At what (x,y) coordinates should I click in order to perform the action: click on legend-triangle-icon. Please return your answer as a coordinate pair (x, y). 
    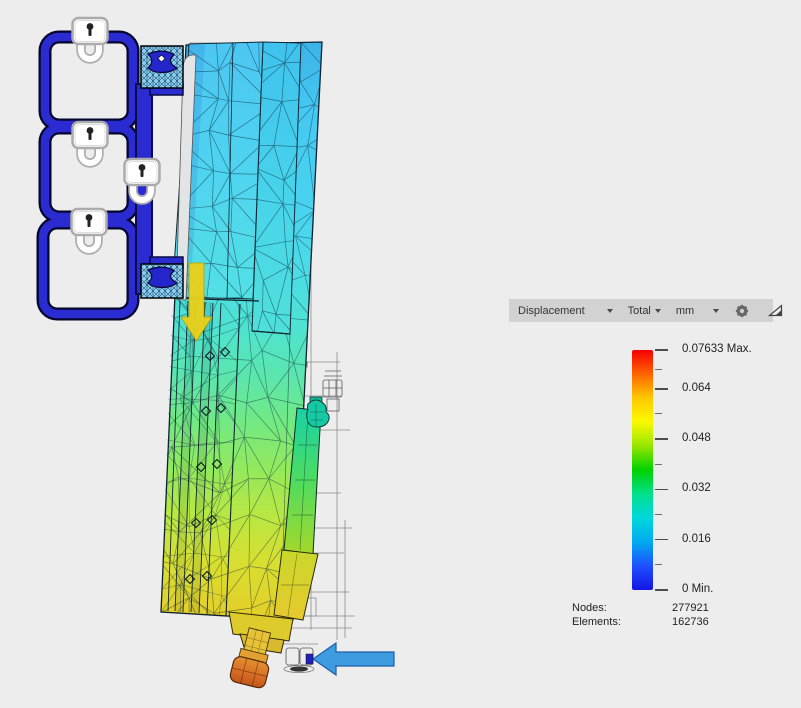
    Looking at the image, I should click on (775, 310).